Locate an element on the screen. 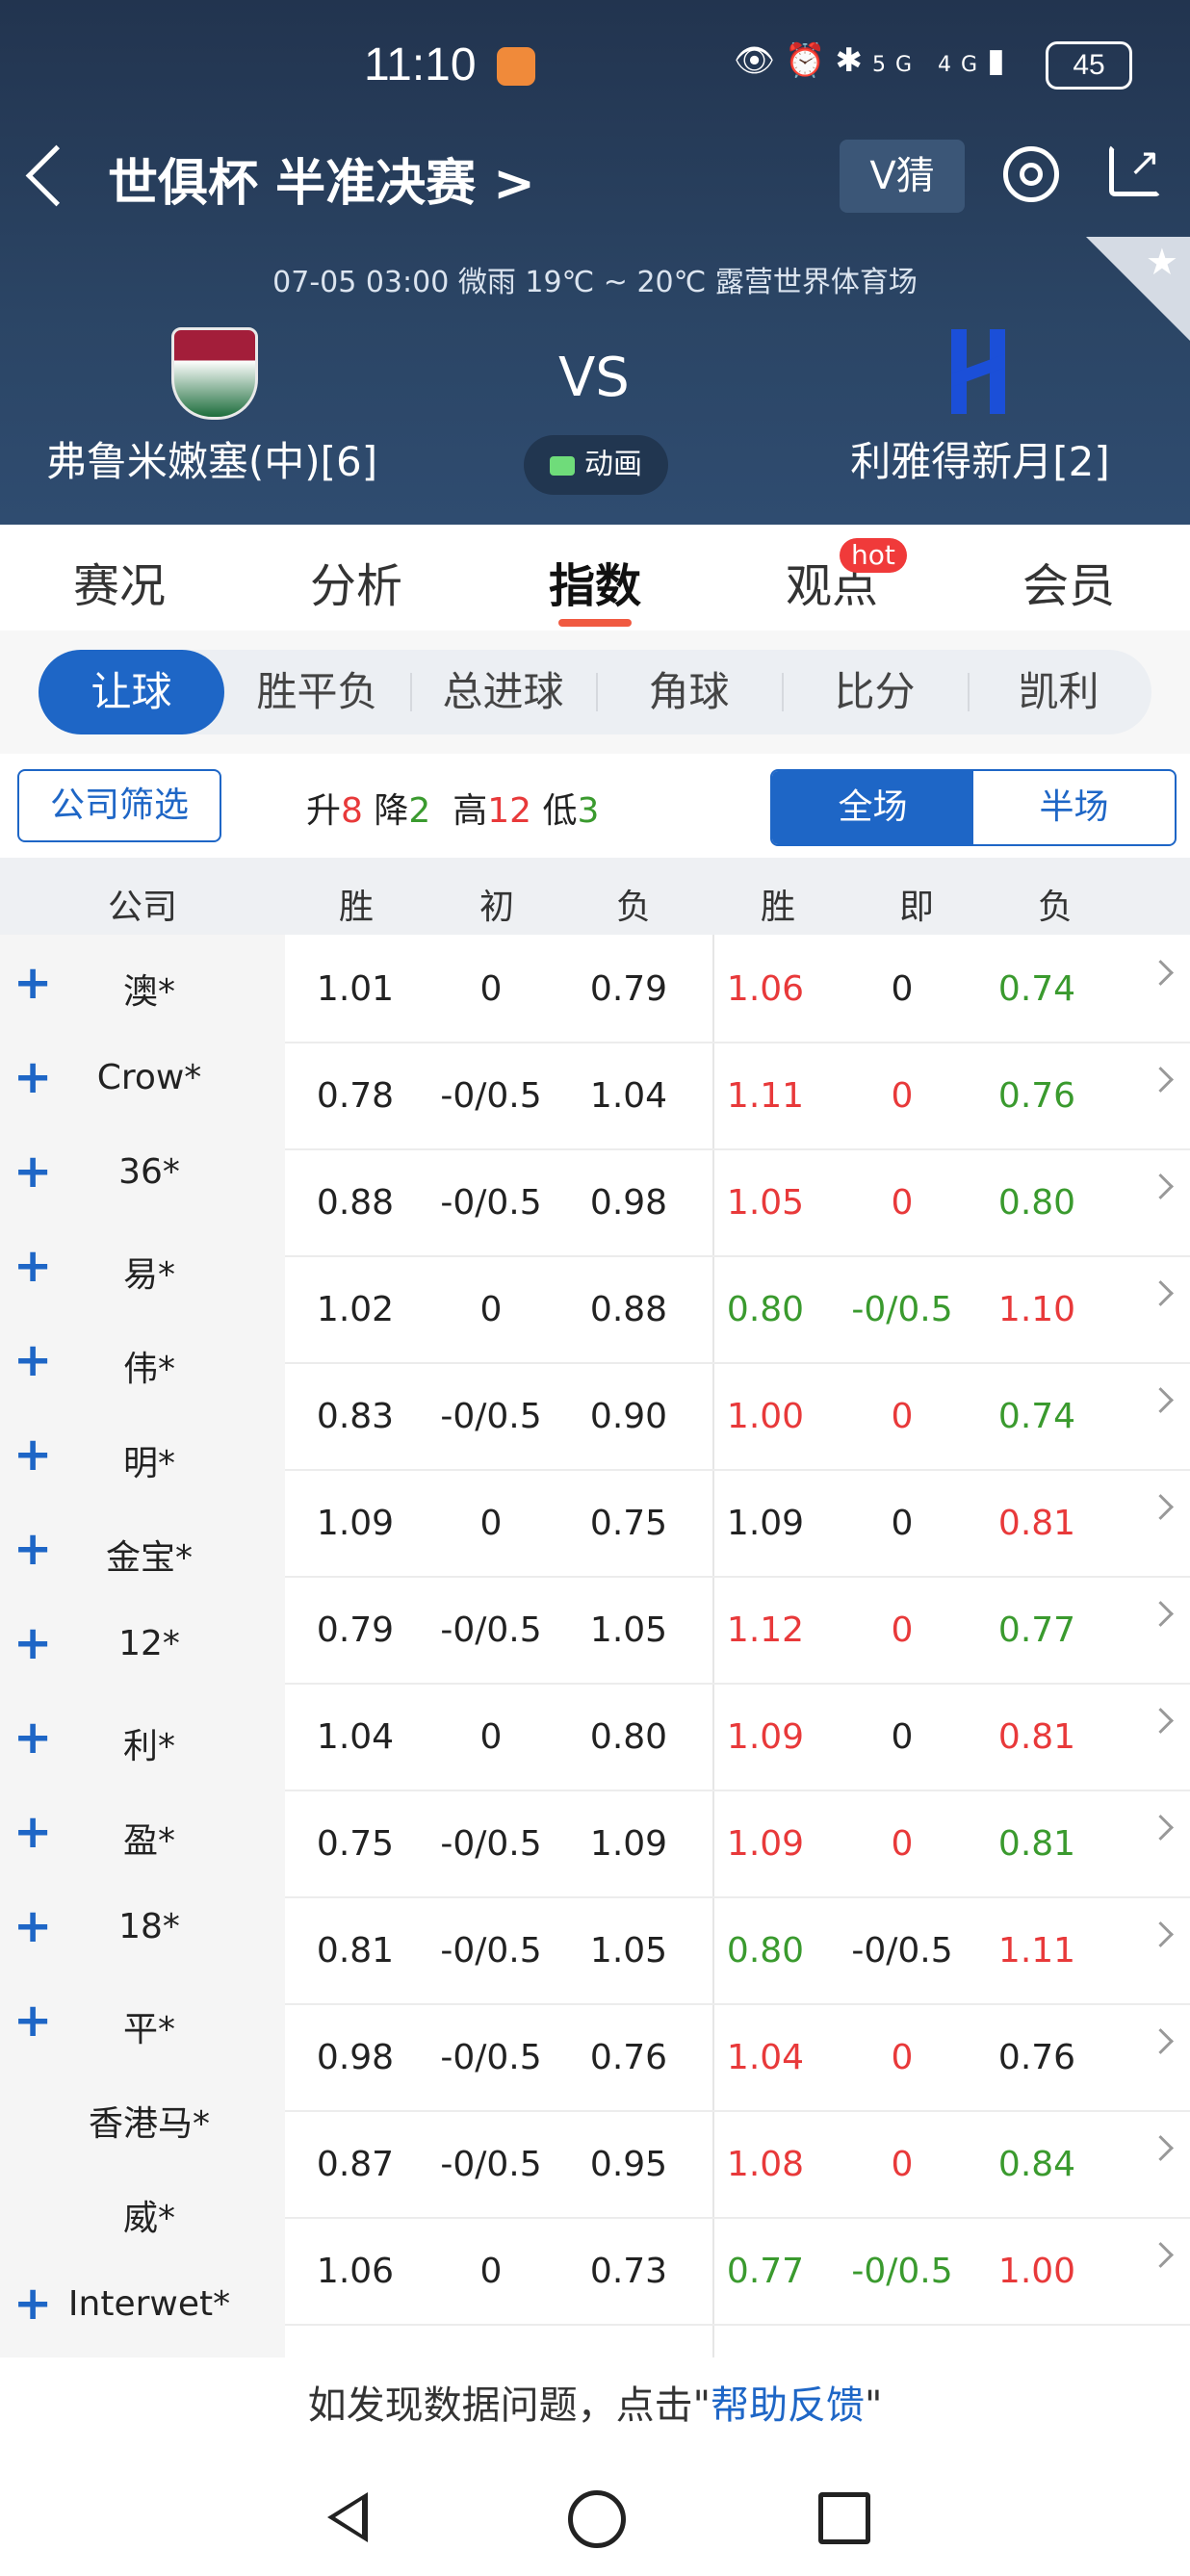 The height and width of the screenshot is (2576, 1190). home-team-logo is located at coordinates (215, 374).